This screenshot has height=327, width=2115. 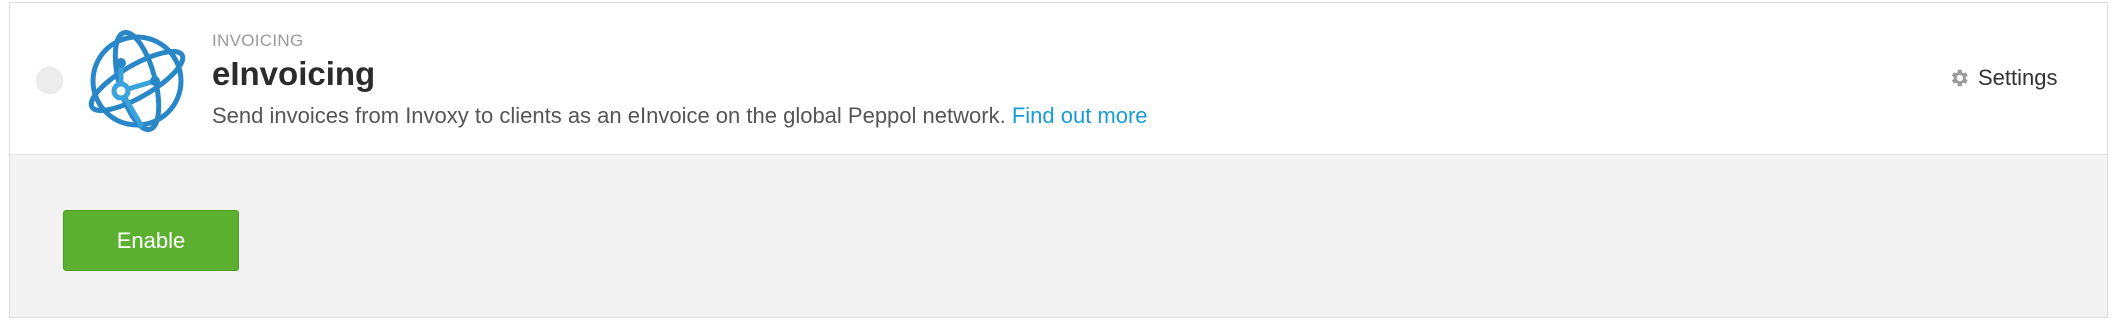 What do you see at coordinates (49, 80) in the screenshot?
I see `status-indicator` at bounding box center [49, 80].